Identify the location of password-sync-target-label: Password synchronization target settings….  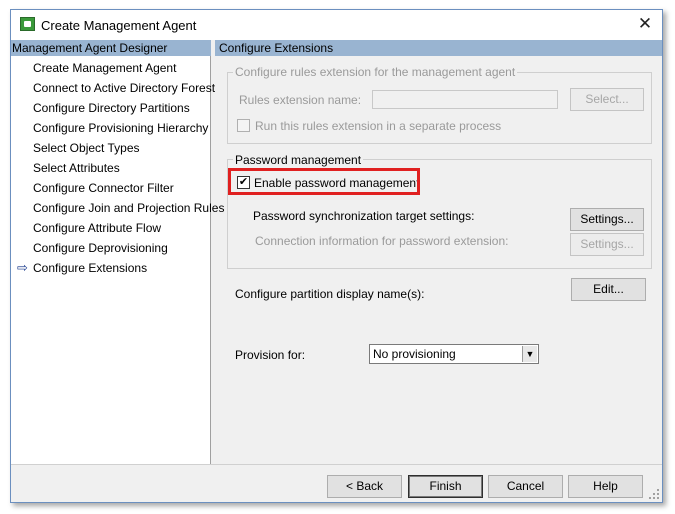
(364, 216).